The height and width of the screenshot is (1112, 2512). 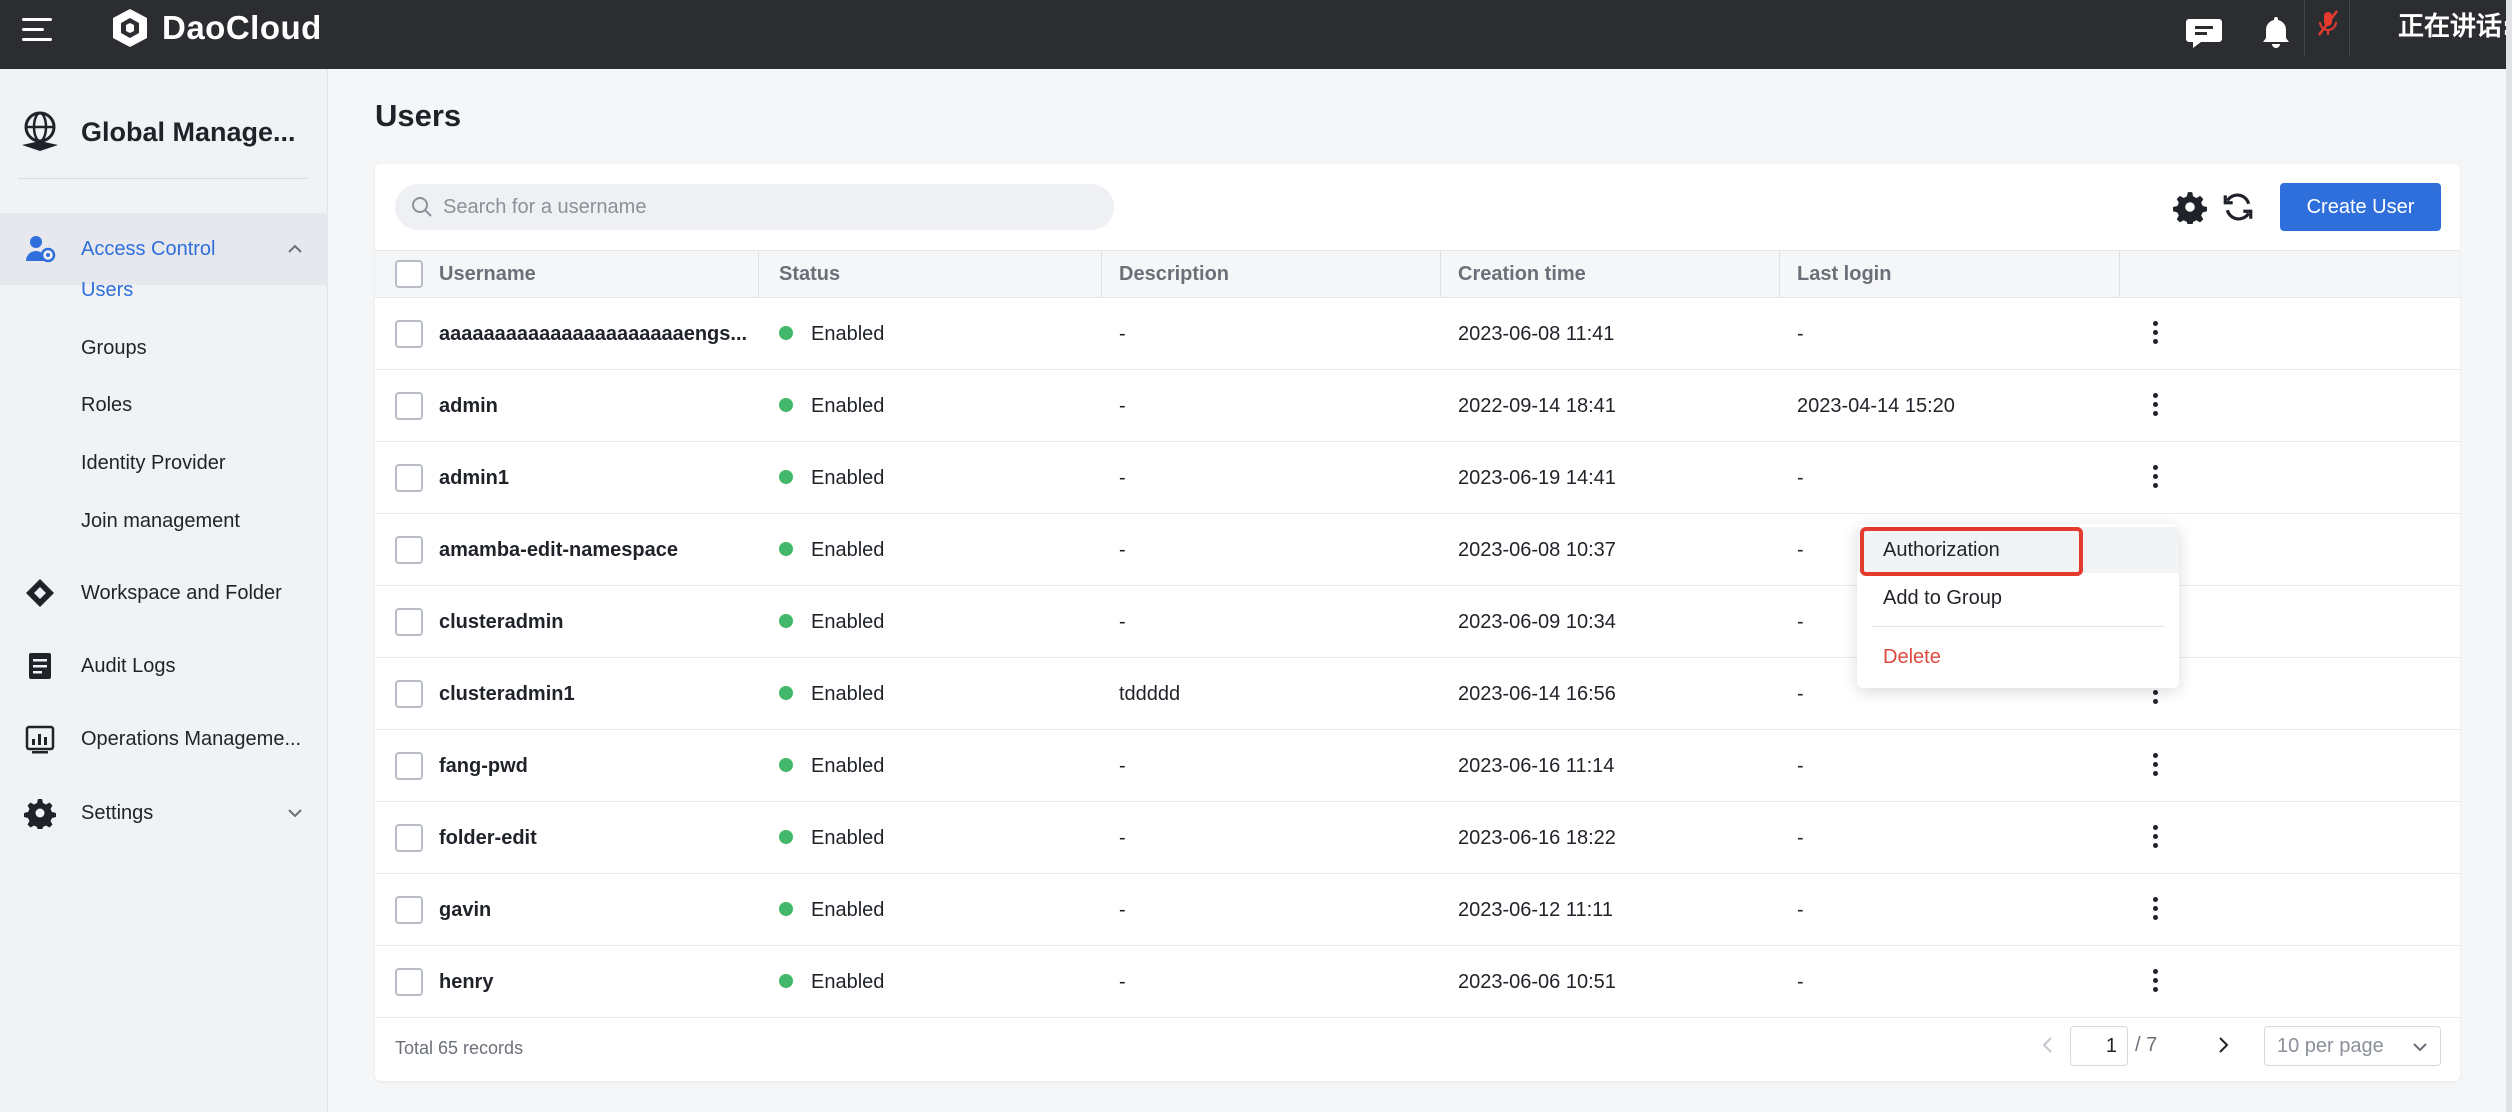 I want to click on cell-username: clusteradmin1, so click(x=507, y=694).